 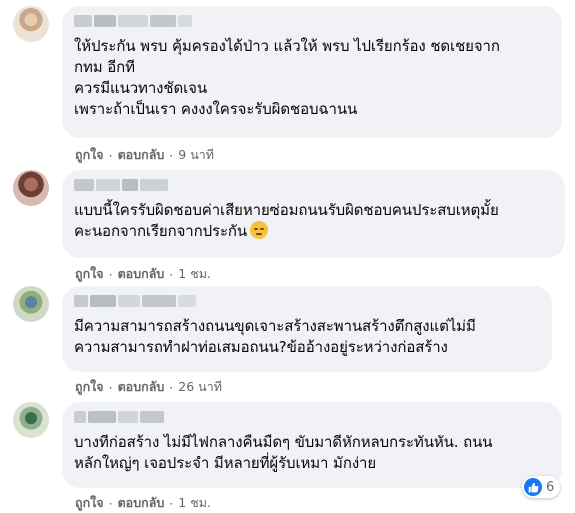 What do you see at coordinates (200, 387) in the screenshot?
I see `timestamp: 26 นาที` at bounding box center [200, 387].